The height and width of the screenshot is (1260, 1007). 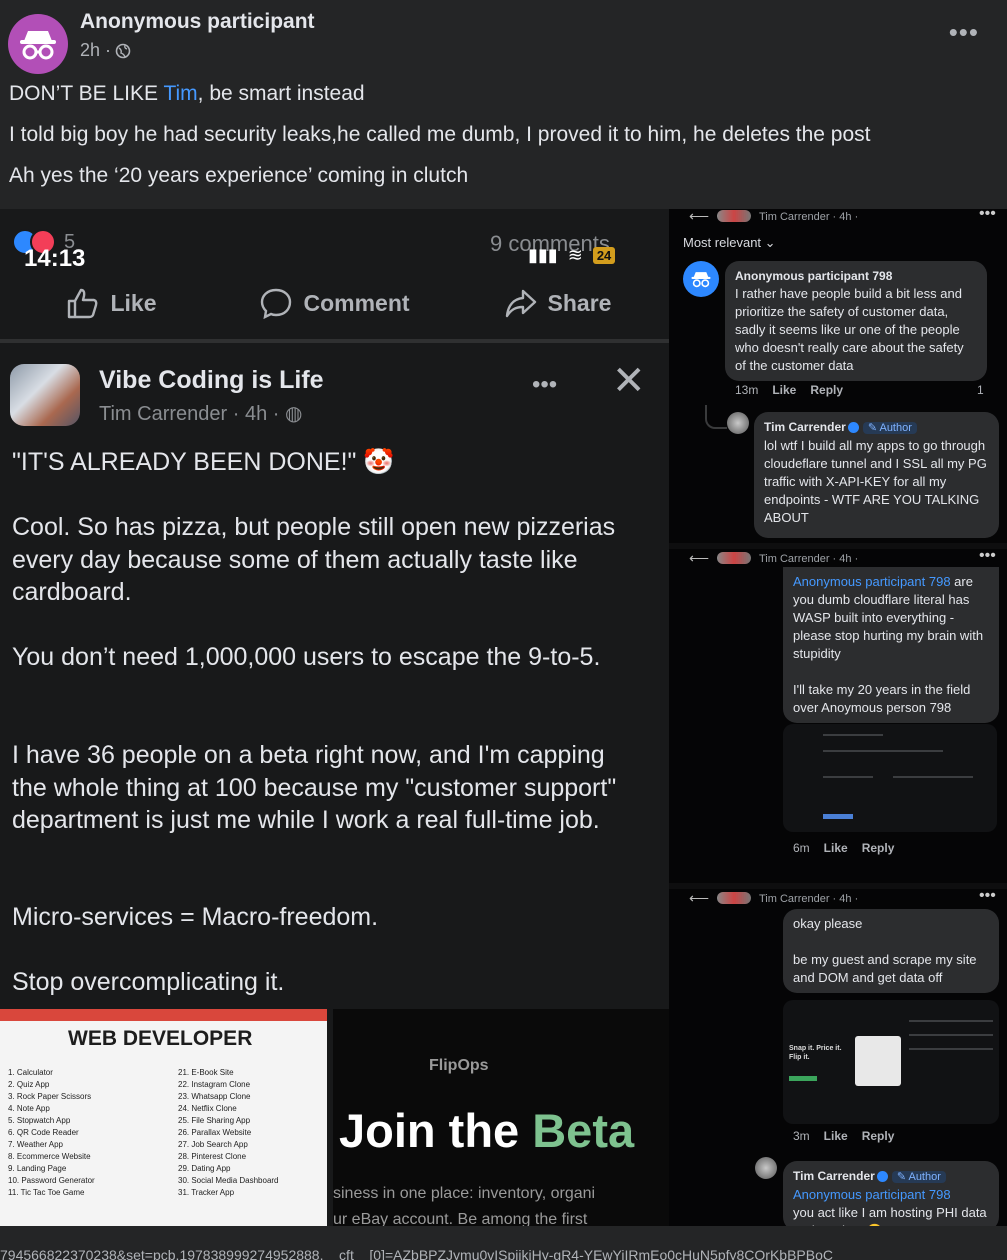 What do you see at coordinates (206, 1072) in the screenshot?
I see `idea-item: 21. E-Book Site` at bounding box center [206, 1072].